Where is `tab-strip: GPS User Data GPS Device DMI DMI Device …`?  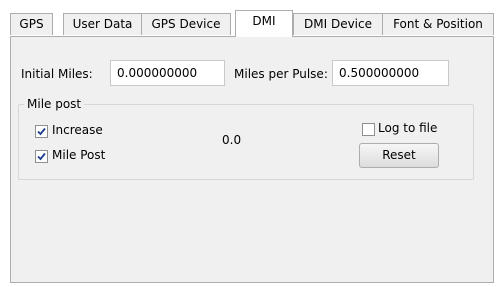
tab-strip: GPS User Data GPS Device DMI DMI Device … is located at coordinates (252, 18).